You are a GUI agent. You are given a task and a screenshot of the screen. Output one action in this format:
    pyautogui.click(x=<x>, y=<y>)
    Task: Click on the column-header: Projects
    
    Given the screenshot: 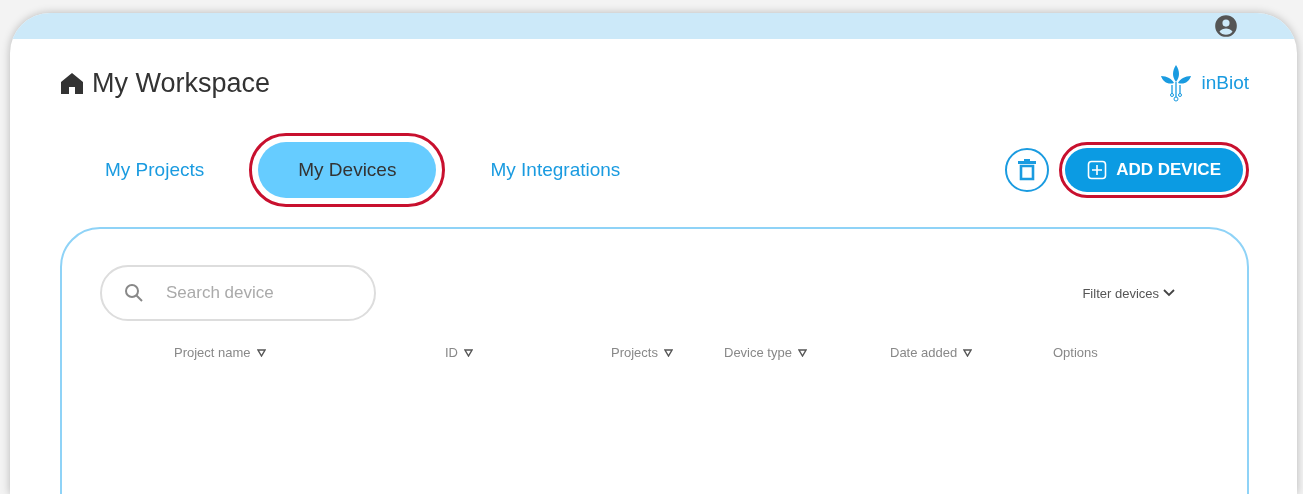 What is the action you would take?
    pyautogui.click(x=642, y=352)
    